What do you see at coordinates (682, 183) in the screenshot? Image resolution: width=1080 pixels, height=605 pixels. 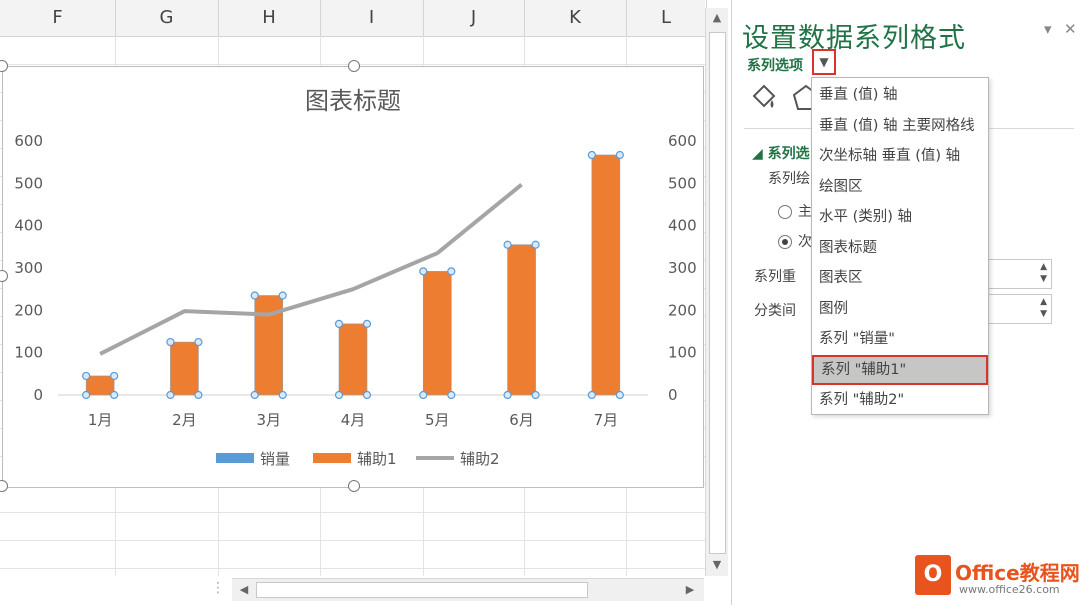 I see `secondary-y-tick-label: 500` at bounding box center [682, 183].